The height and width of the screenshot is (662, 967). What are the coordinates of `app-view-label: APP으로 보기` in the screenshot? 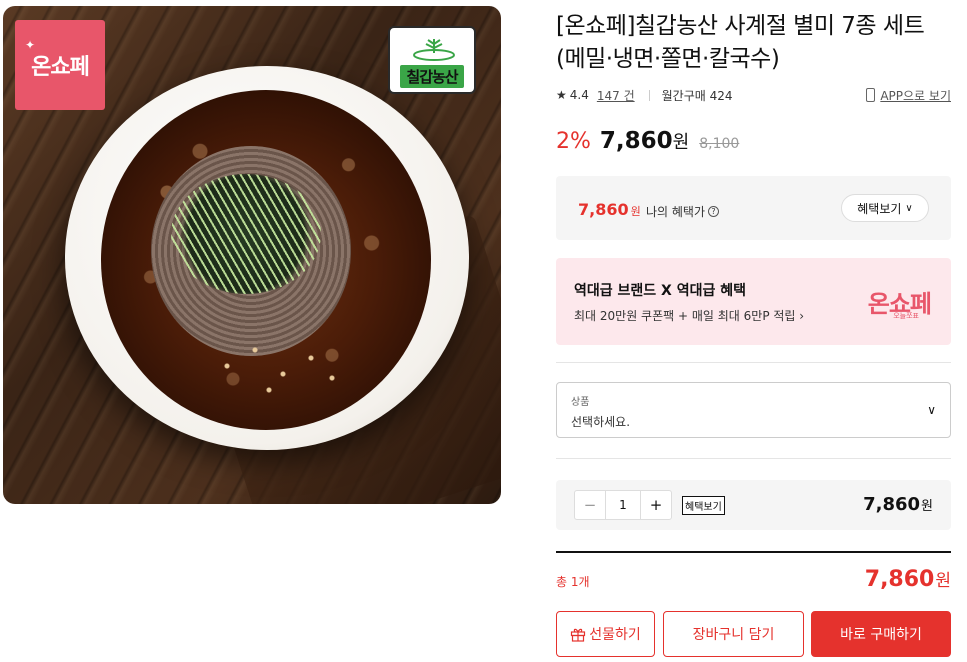 It's located at (915, 95).